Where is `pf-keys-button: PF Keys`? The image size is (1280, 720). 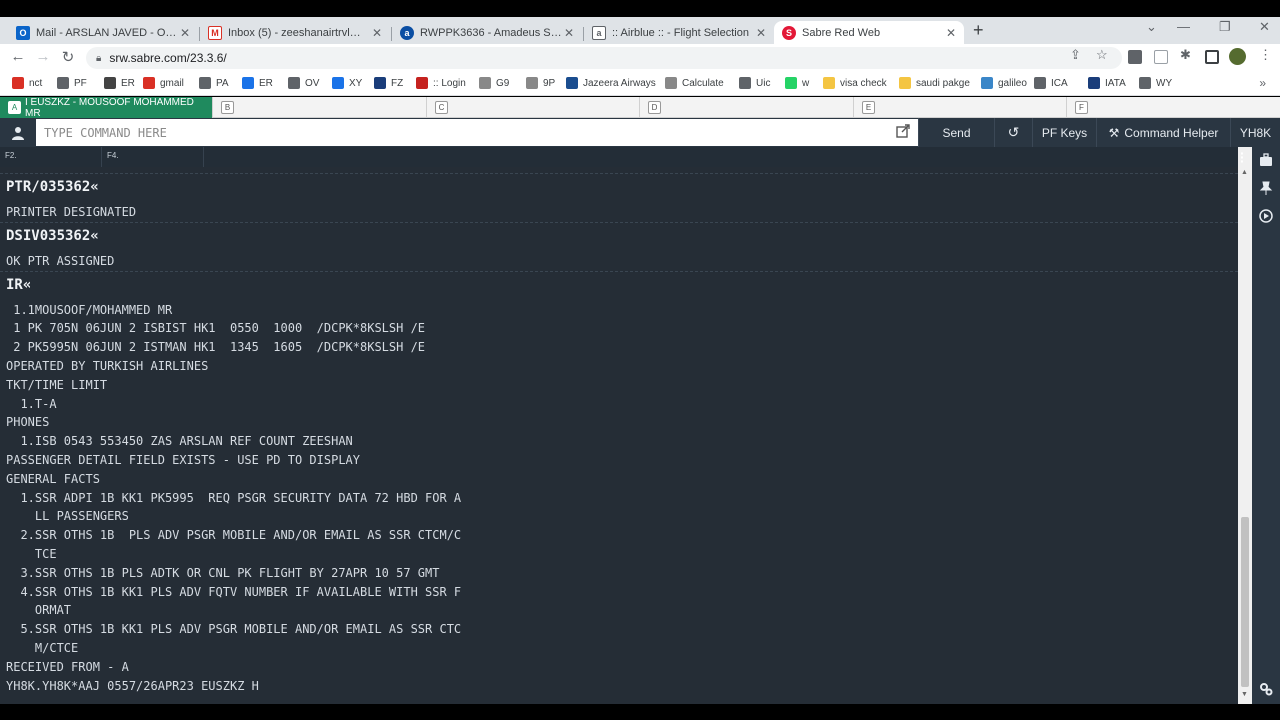 pf-keys-button: PF Keys is located at coordinates (1064, 132).